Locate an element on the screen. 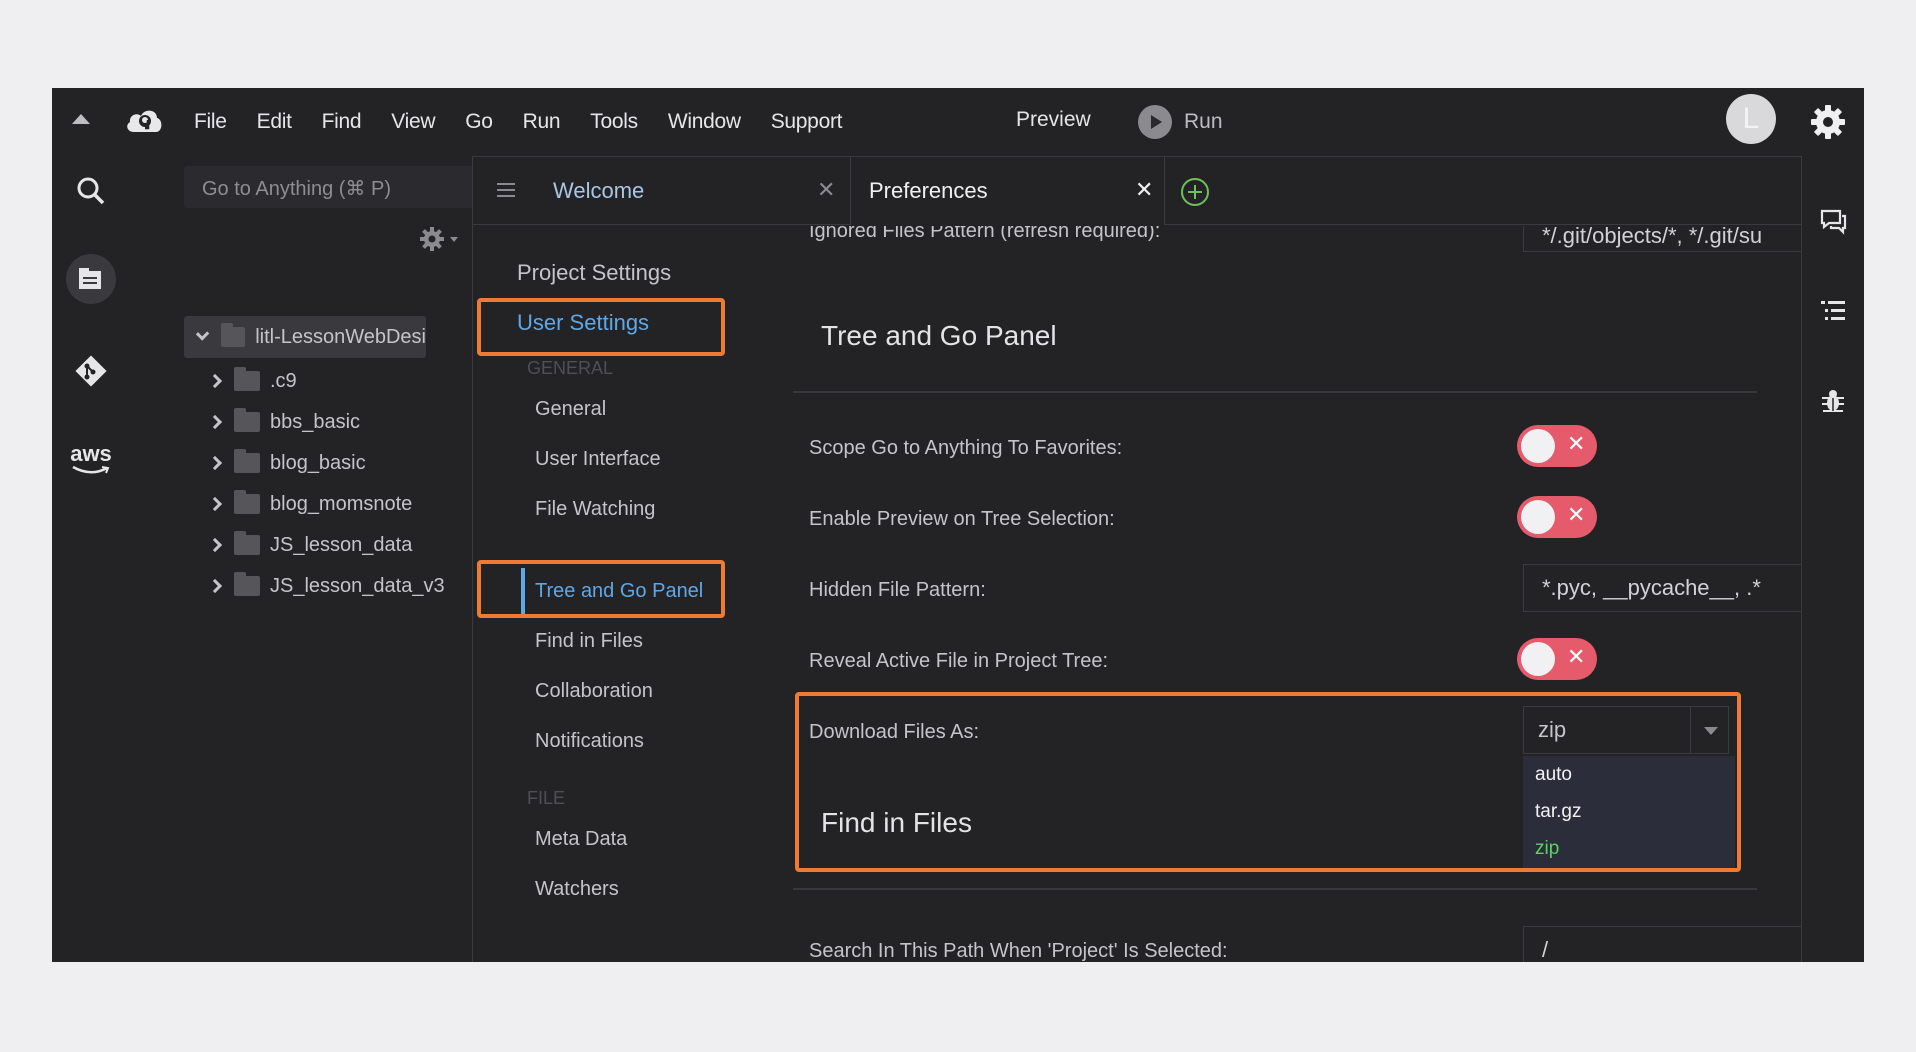 This screenshot has height=1052, width=1916. nav-collaboration: Collaboration is located at coordinates (594, 691).